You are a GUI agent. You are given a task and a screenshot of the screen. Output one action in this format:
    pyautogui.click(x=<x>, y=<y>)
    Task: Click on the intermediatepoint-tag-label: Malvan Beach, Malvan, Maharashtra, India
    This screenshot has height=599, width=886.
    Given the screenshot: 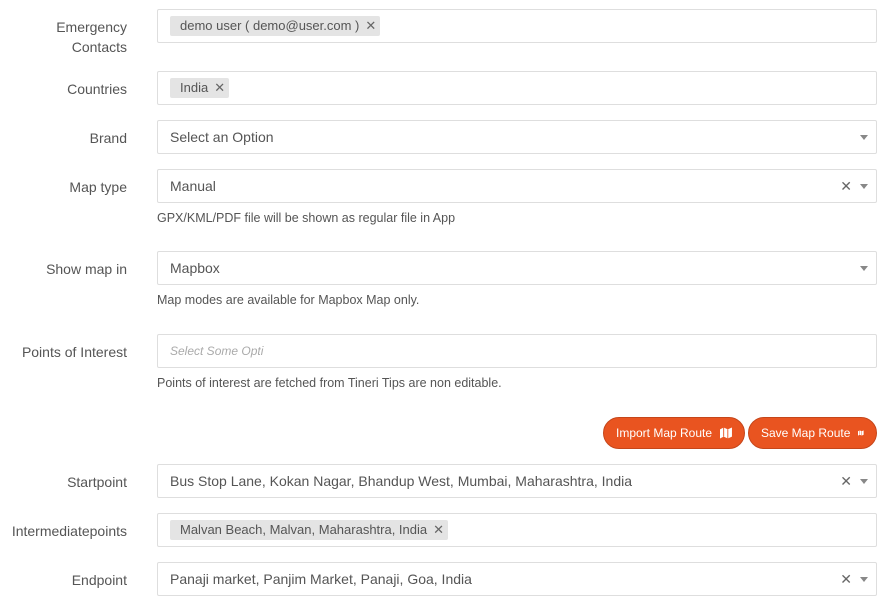 What is the action you would take?
    pyautogui.click(x=304, y=529)
    